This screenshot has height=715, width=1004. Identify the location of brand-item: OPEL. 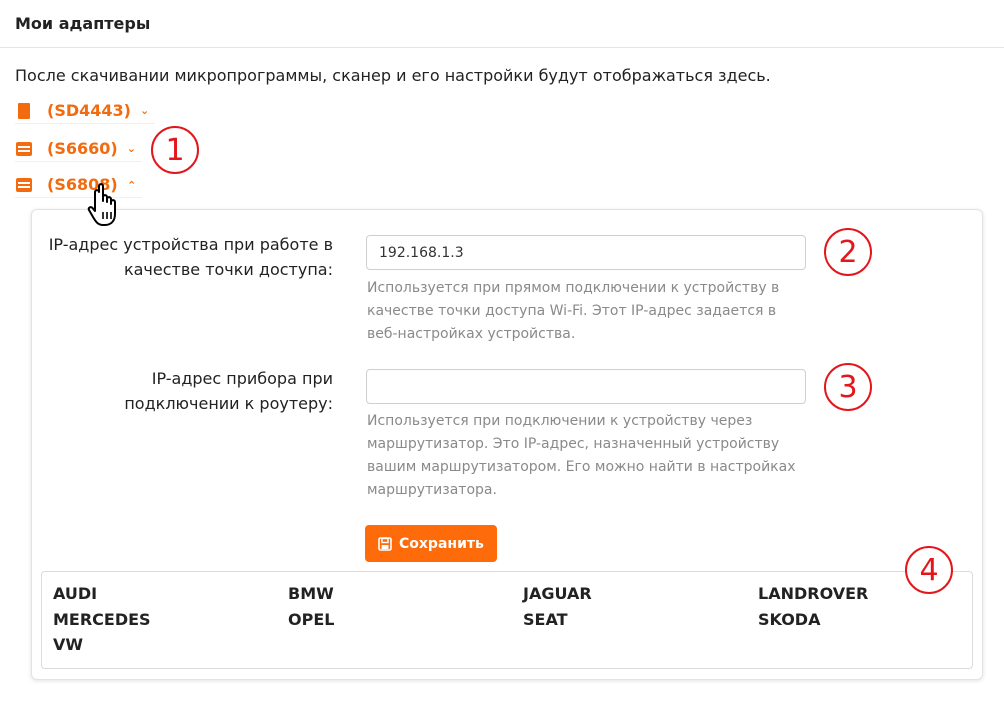
(311, 619).